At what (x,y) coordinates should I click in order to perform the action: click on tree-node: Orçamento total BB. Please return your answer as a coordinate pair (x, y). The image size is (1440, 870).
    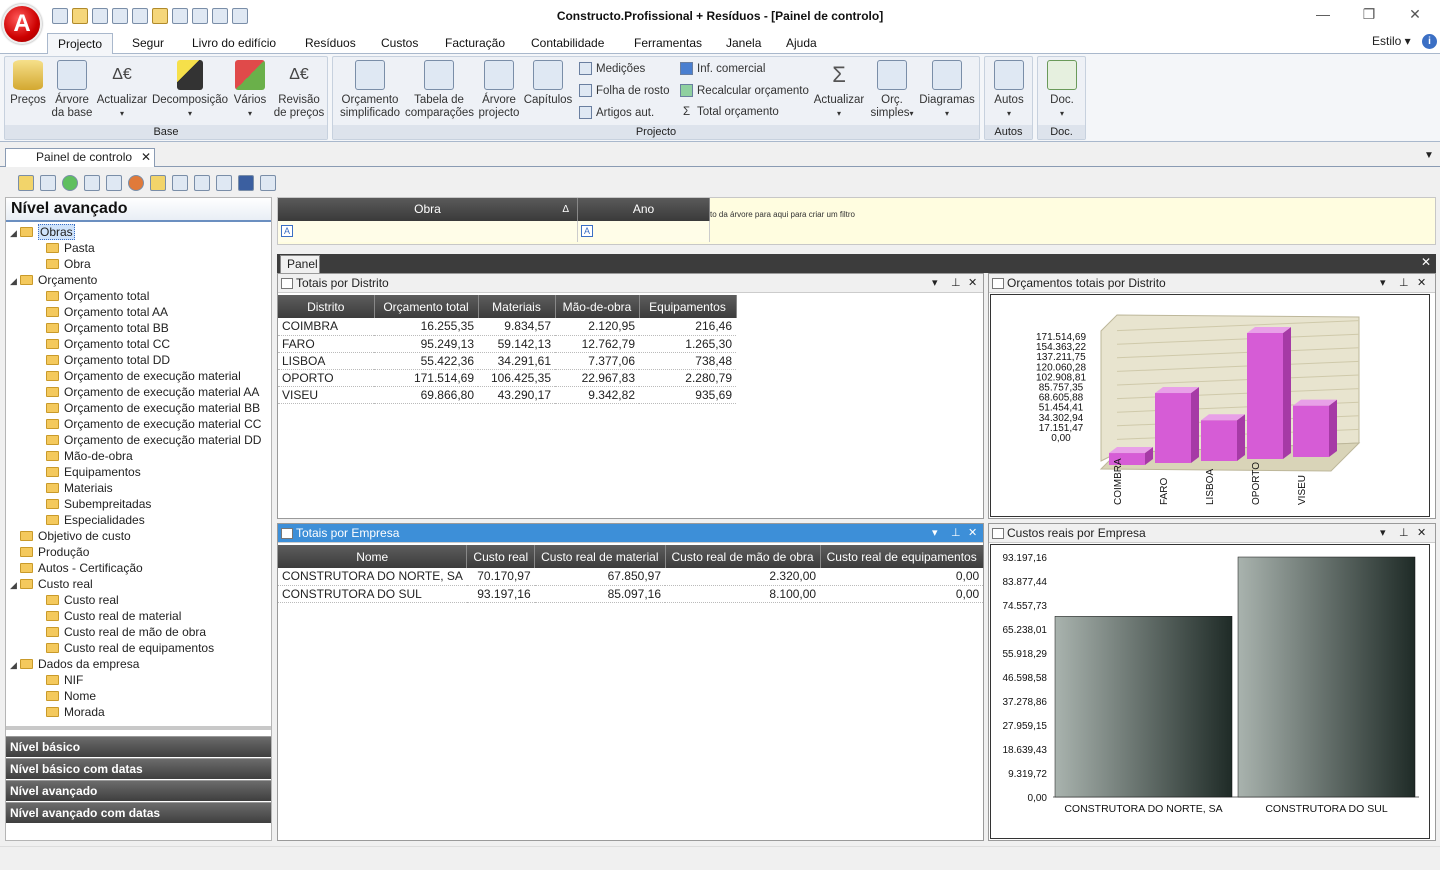
    Looking at the image, I should click on (107, 328).